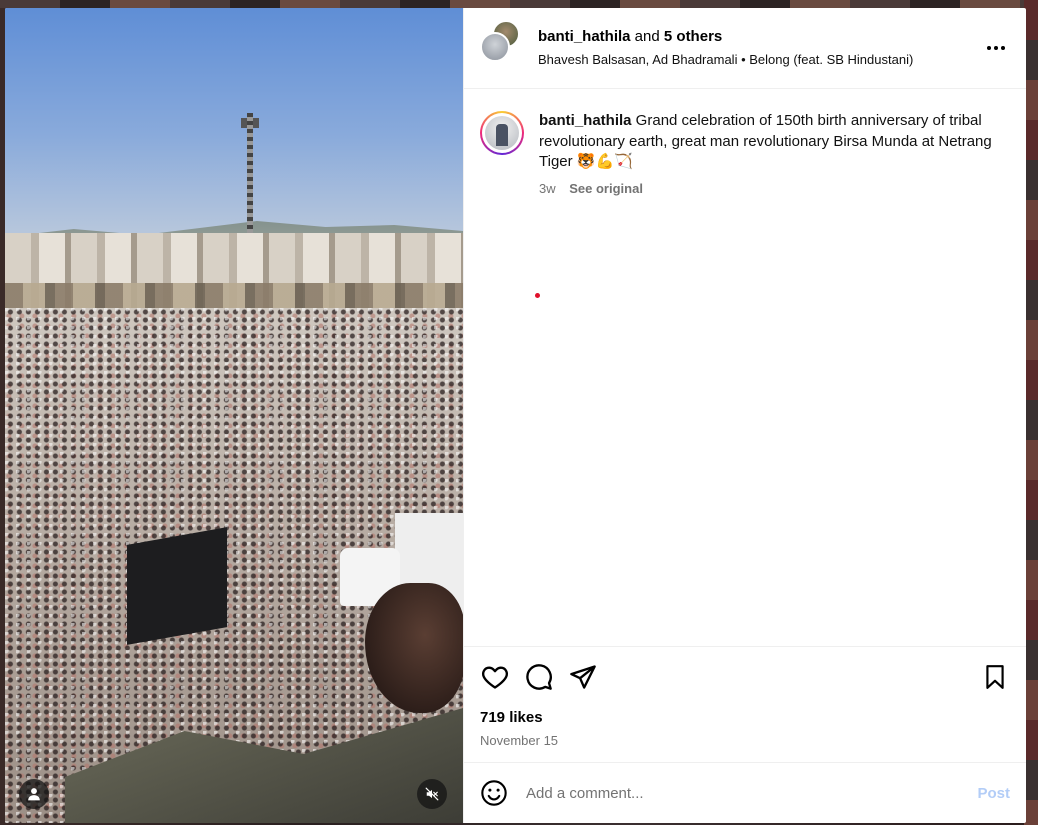 Image resolution: width=1038 pixels, height=825 pixels. Describe the element at coordinates (745, 717) in the screenshot. I see `likes-count: 719 likes` at that location.